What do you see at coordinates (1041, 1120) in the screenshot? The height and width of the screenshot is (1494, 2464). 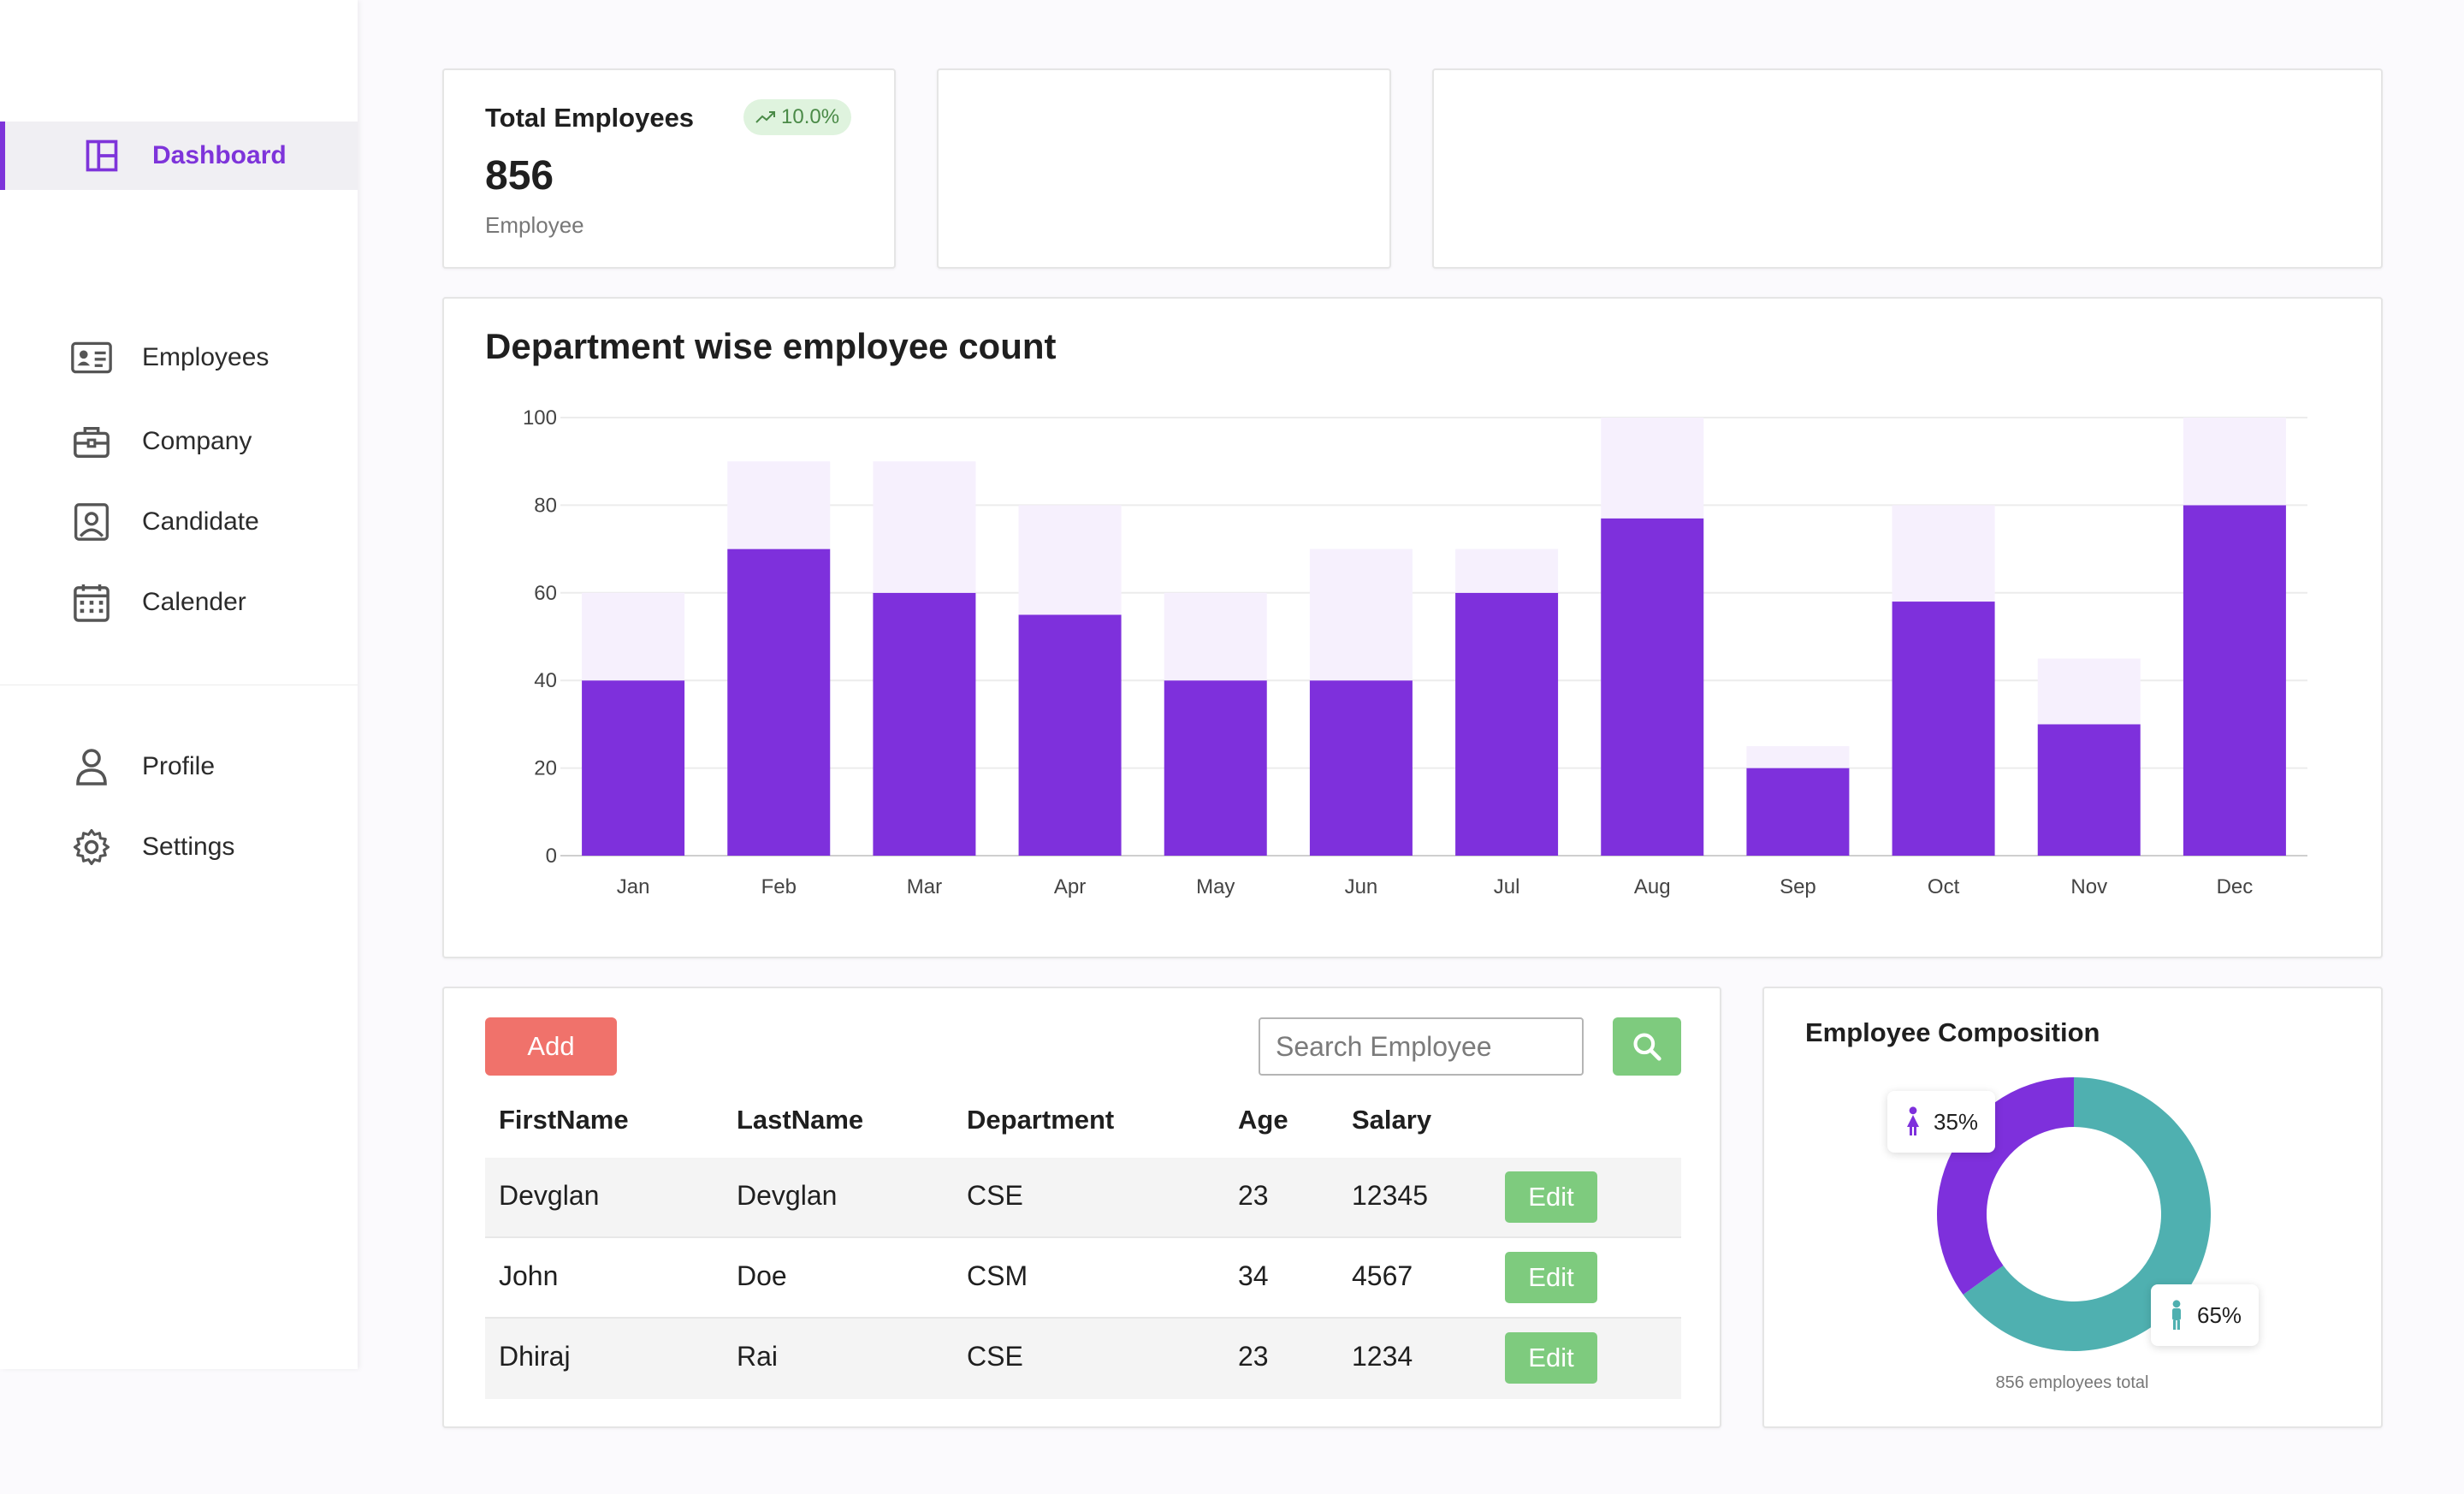 I see `column-header-department: Department` at bounding box center [1041, 1120].